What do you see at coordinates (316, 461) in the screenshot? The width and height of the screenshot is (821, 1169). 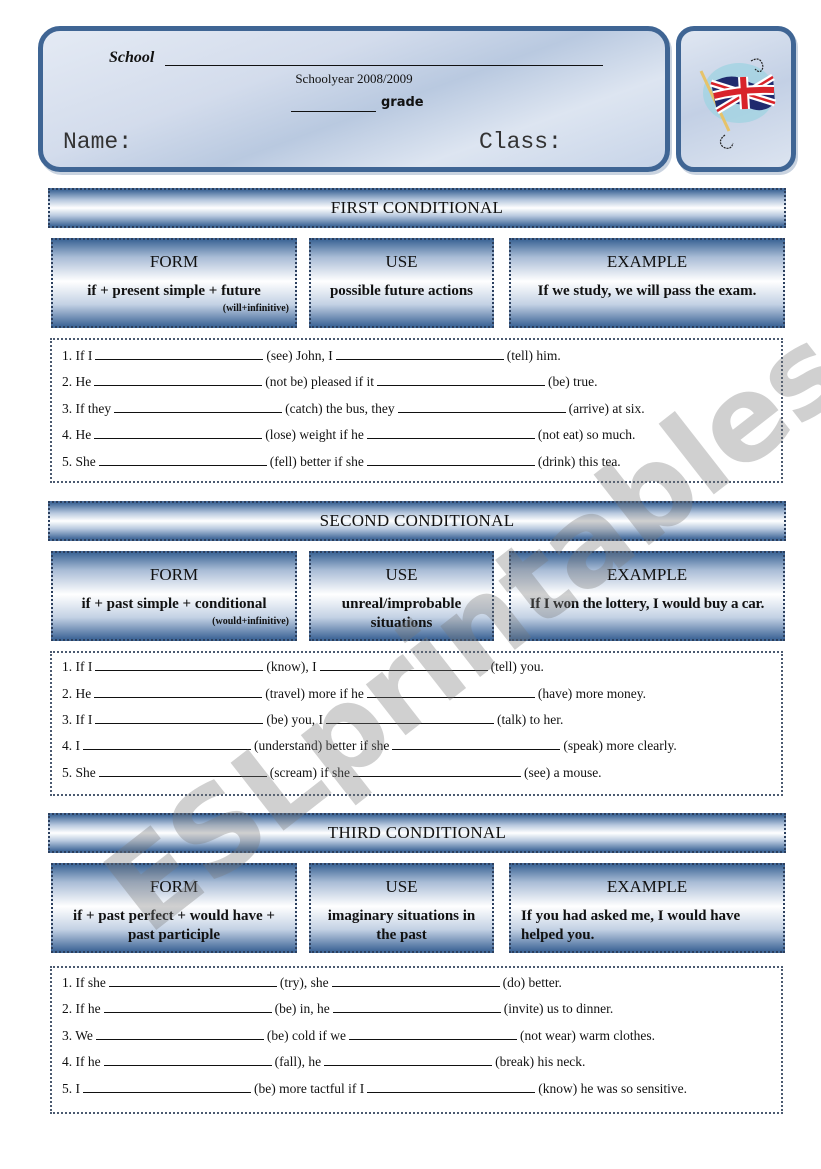 I see `verb-hint: (fell) better if she` at bounding box center [316, 461].